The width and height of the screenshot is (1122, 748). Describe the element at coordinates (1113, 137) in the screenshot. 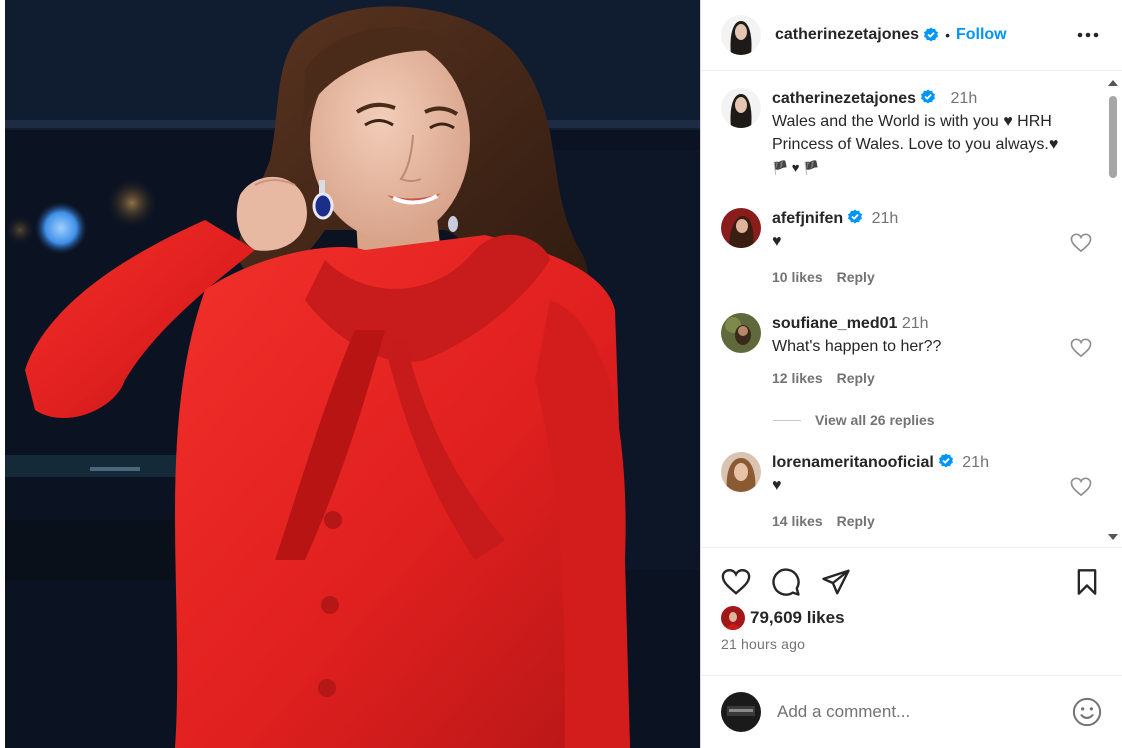

I see `scroll-thumb` at that location.